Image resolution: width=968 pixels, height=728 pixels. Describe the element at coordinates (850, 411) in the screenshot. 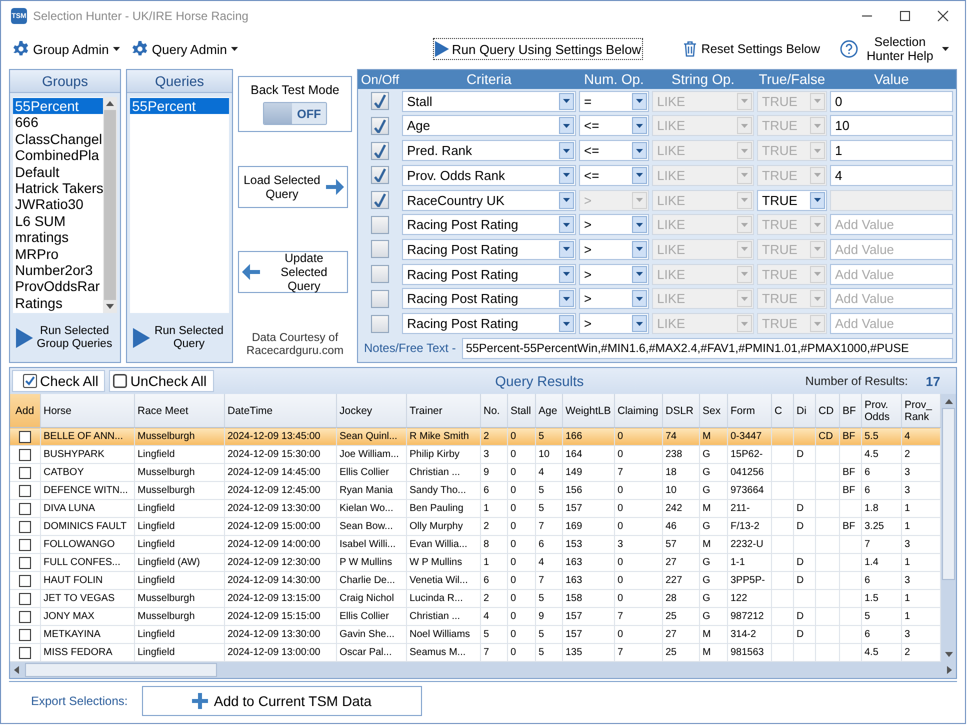

I see `column-header: BF` at that location.